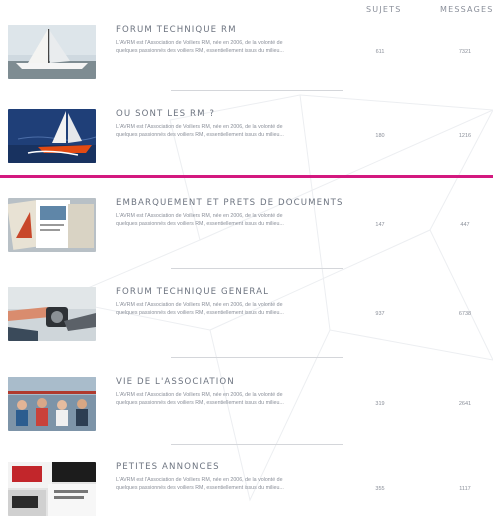 The image size is (493, 522). Describe the element at coordinates (246, 176) in the screenshot. I see `section-divider-accent` at that location.